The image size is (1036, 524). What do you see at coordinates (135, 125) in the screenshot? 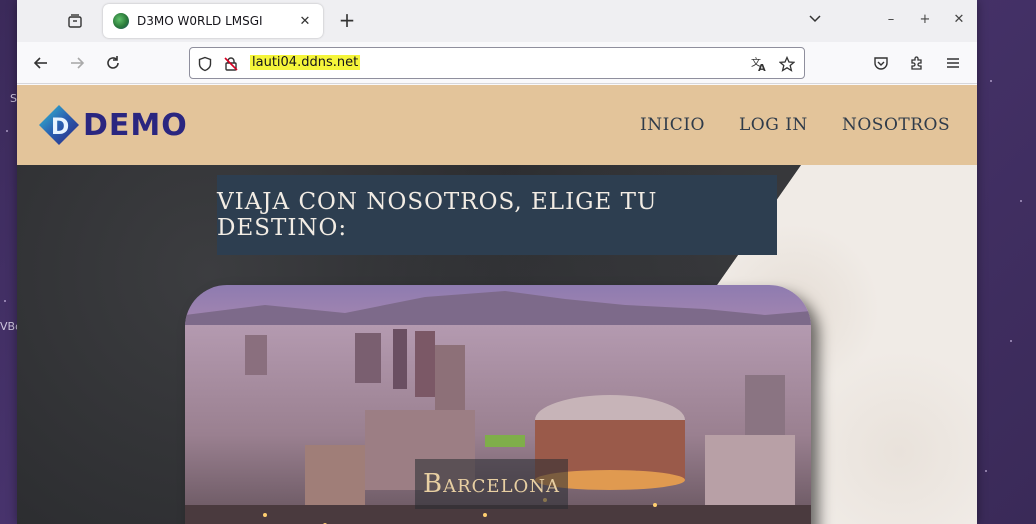
I see `logo-text: DEMO` at bounding box center [135, 125].